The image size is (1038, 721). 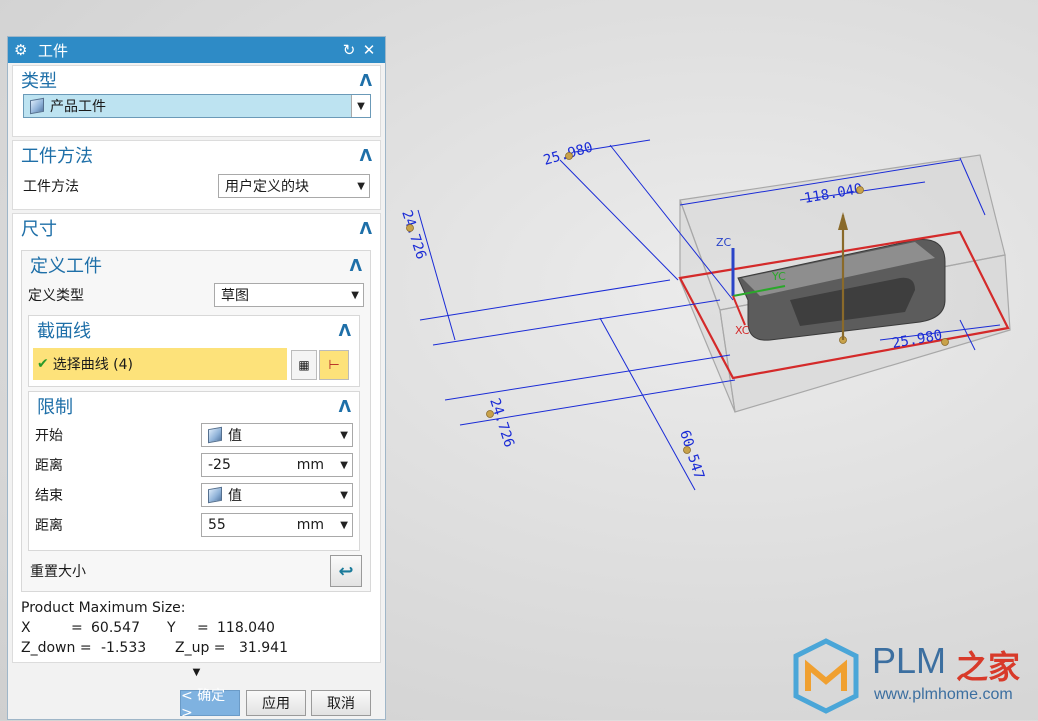 What do you see at coordinates (93, 365) in the screenshot?
I see `select-curve-label: 选择曲线 (4)` at bounding box center [93, 365].